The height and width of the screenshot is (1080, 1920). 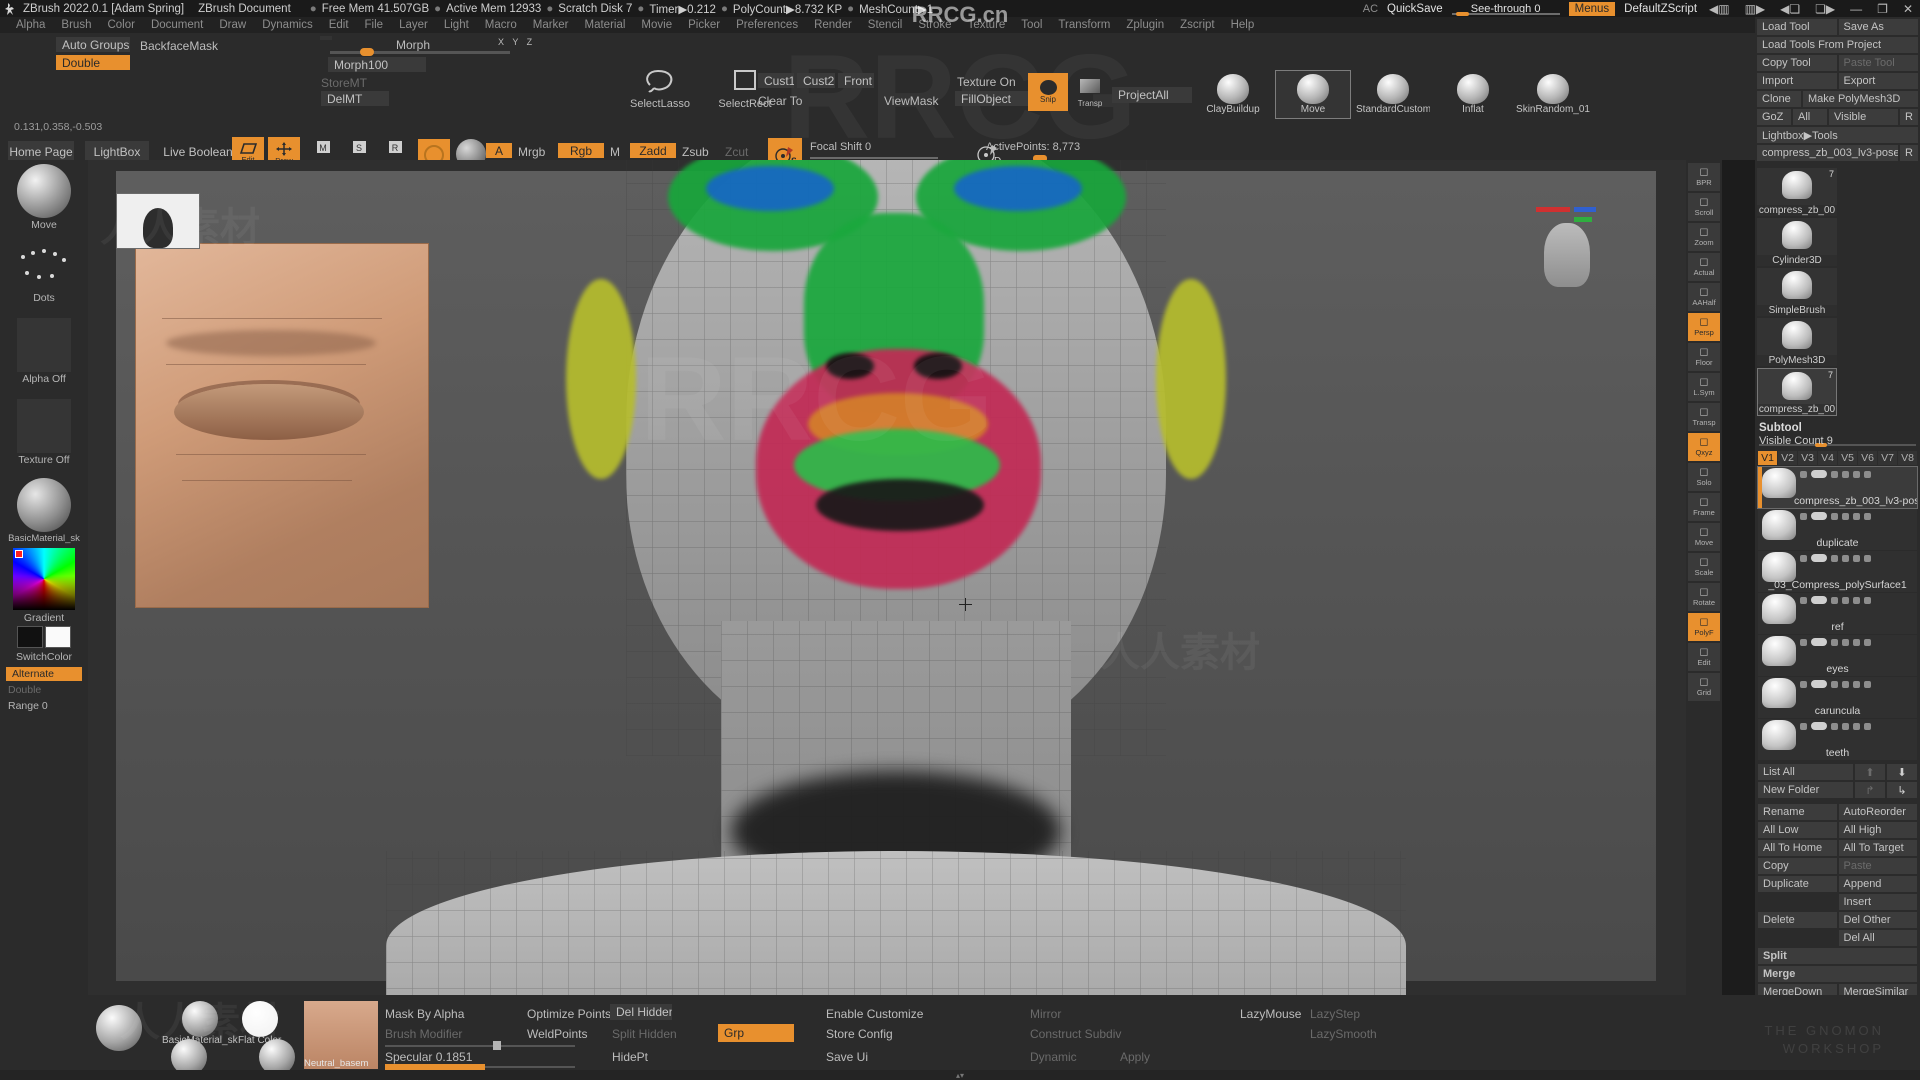 What do you see at coordinates (1805, 790) in the screenshot?
I see `new-folder-button: New Folder` at bounding box center [1805, 790].